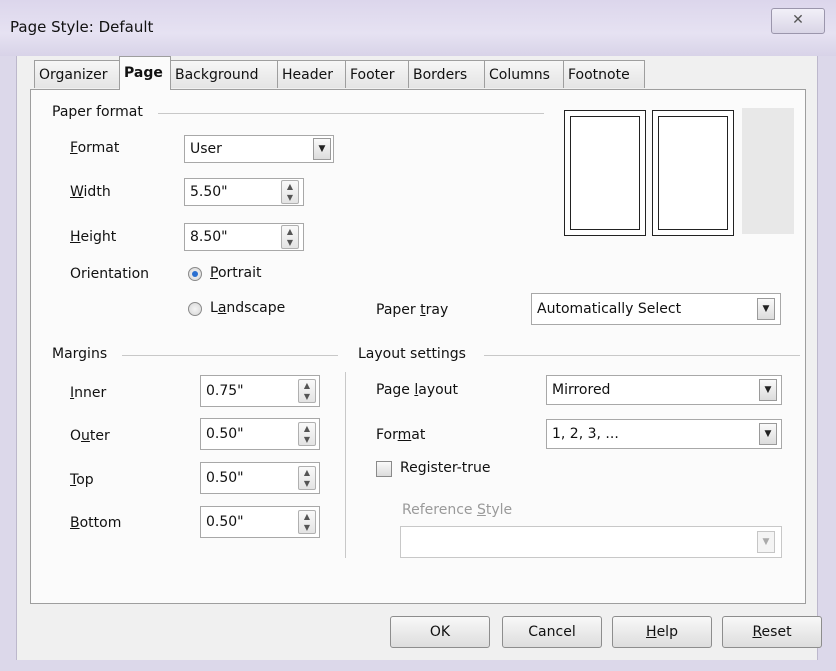 The height and width of the screenshot is (671, 836). Describe the element at coordinates (662, 632) in the screenshot. I see `help-button: Help` at that location.